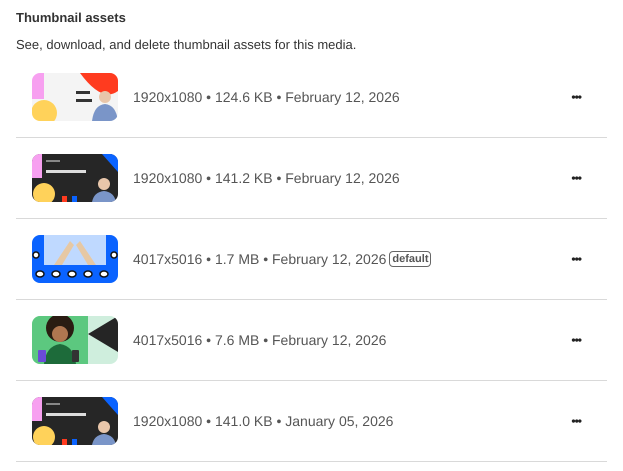 The height and width of the screenshot is (471, 623). What do you see at coordinates (263, 421) in the screenshot?
I see `asset-details: 1920x1080 • 141.0 KB • January 05, 2026` at bounding box center [263, 421].